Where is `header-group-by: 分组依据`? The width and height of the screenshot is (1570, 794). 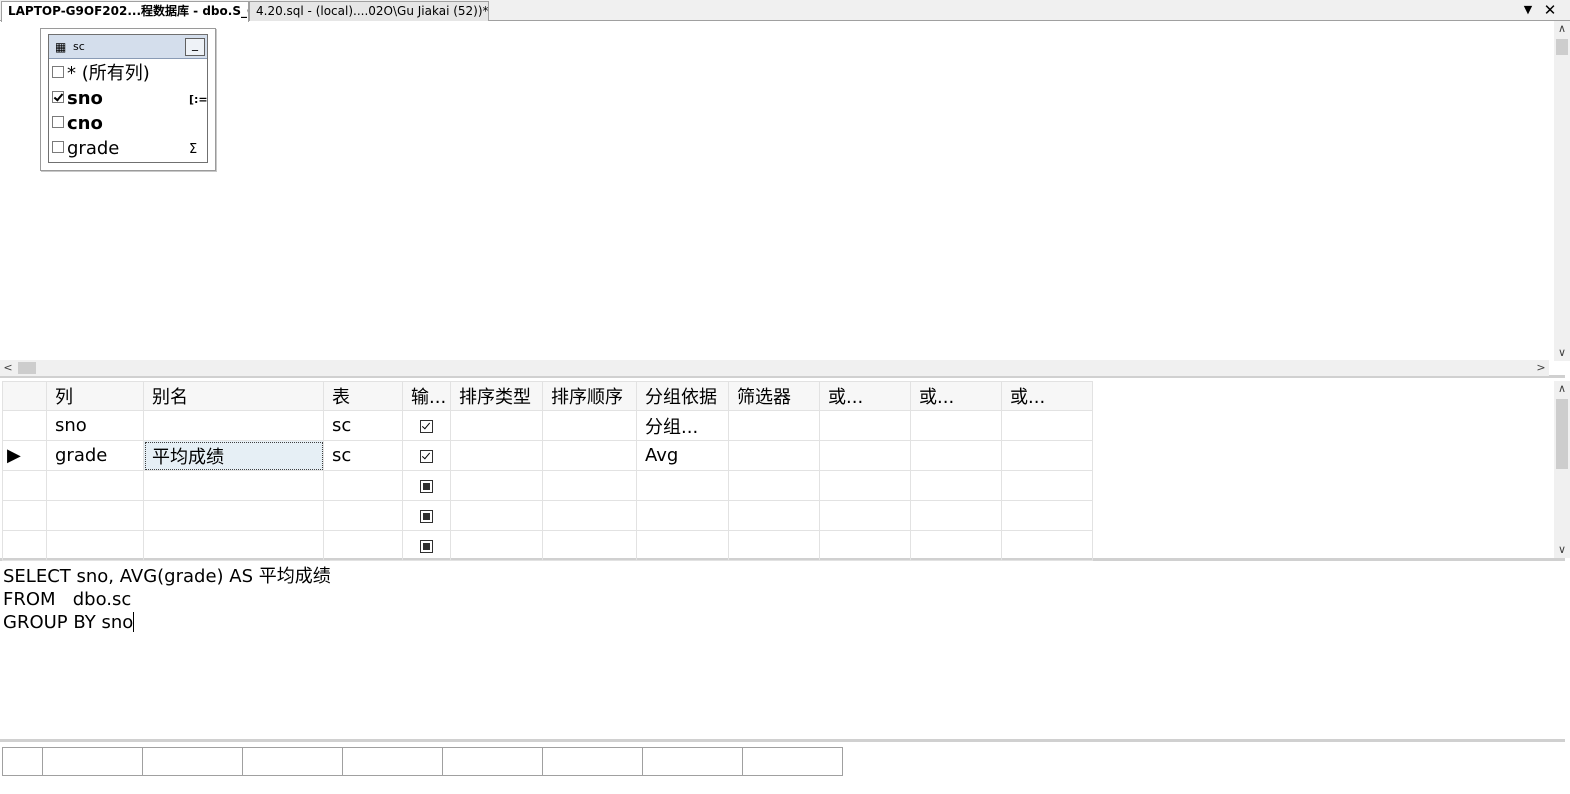 header-group-by: 分组依据 is located at coordinates (682, 396).